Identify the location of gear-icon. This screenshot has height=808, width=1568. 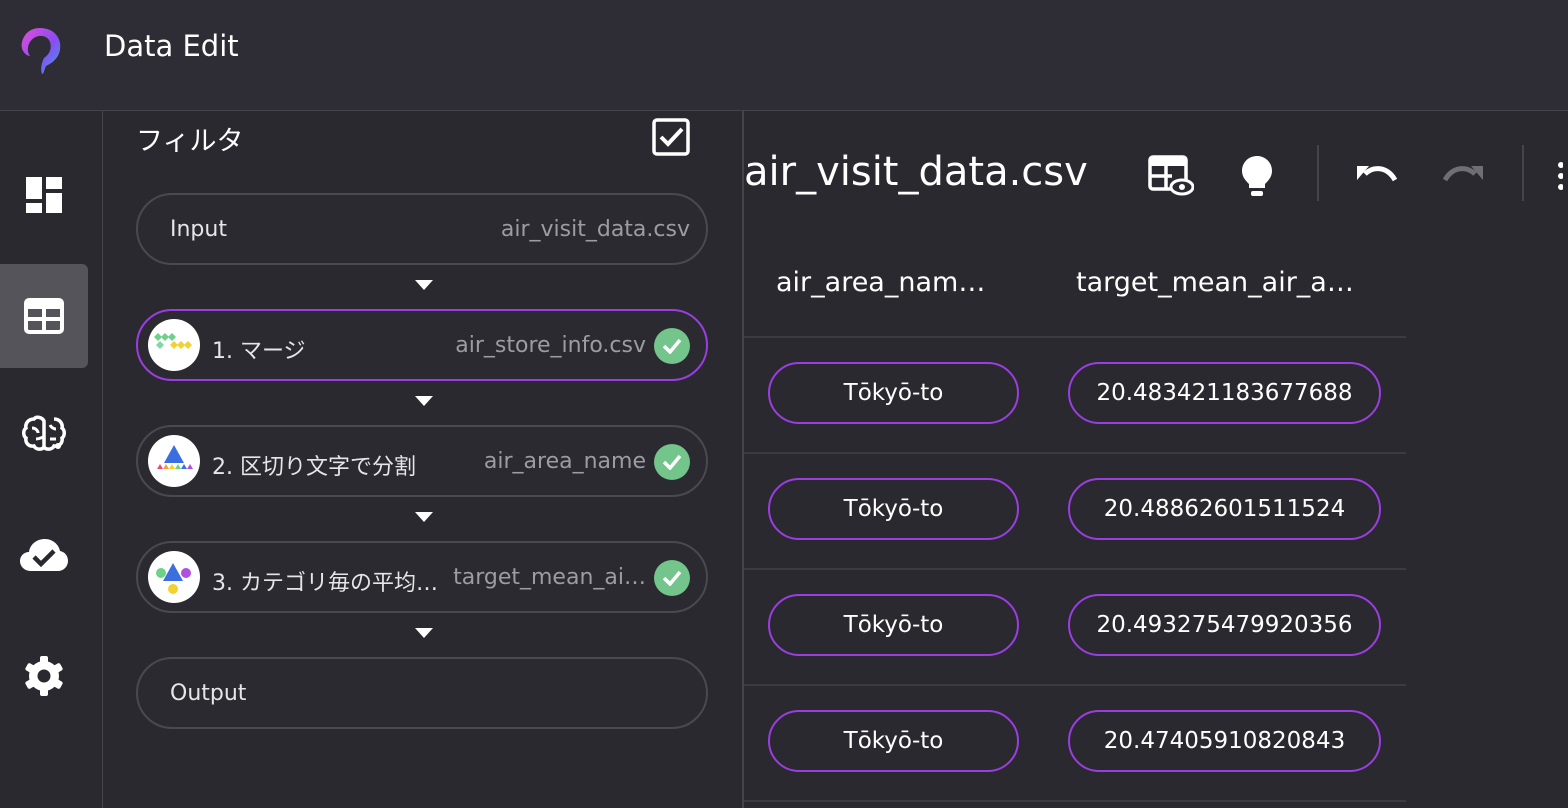
(44, 676).